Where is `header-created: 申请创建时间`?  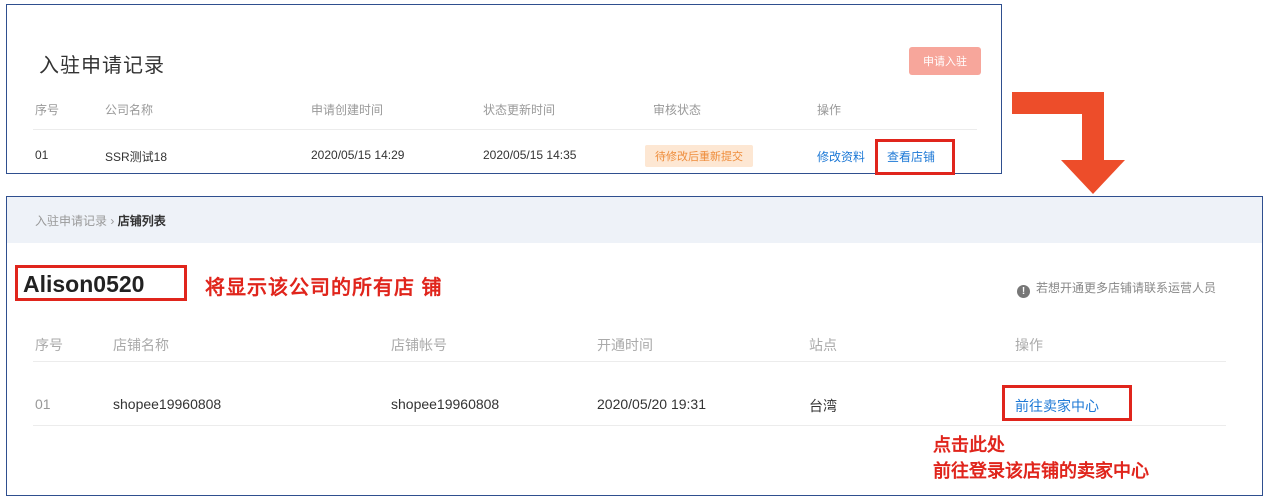 header-created: 申请创建时间 is located at coordinates (347, 110).